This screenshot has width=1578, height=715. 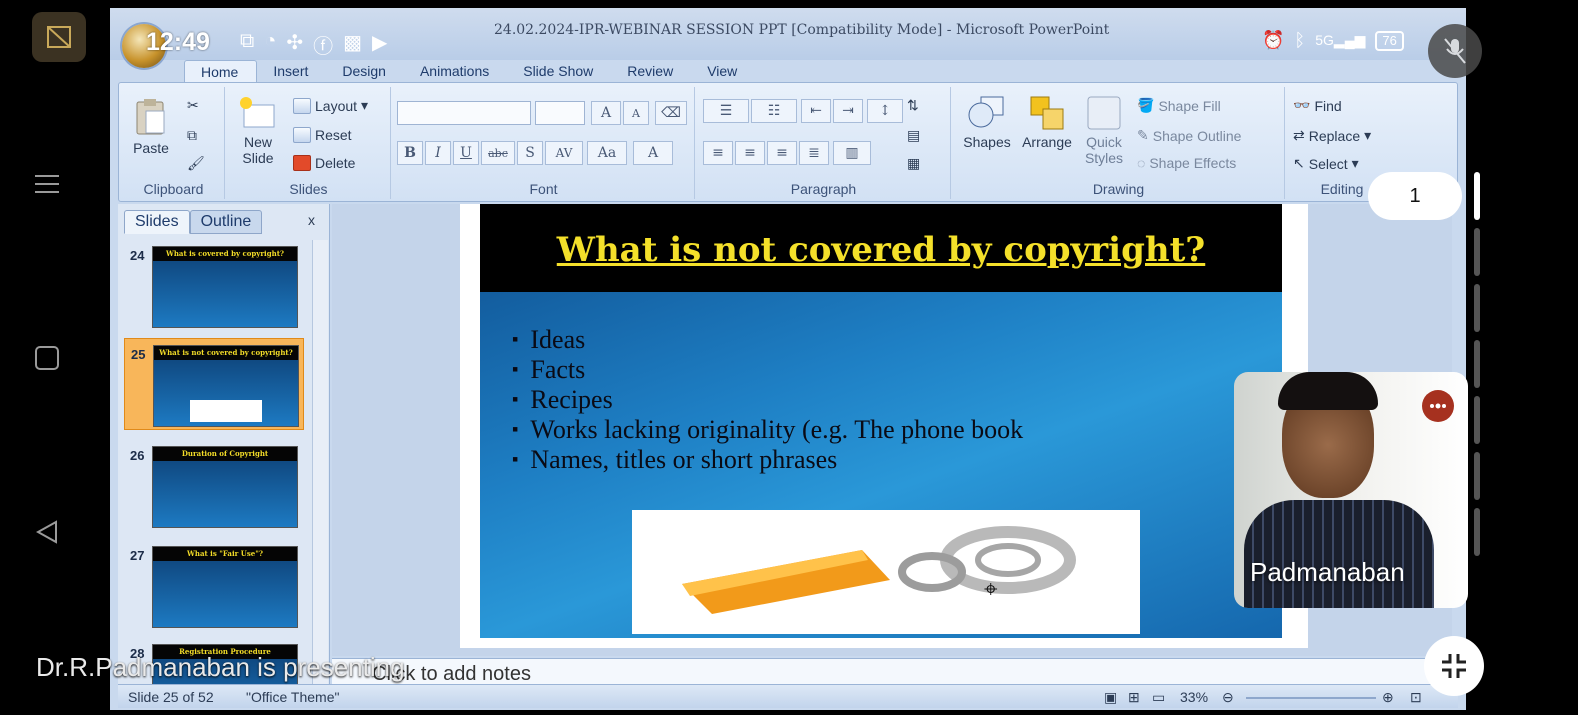 I want to click on line-spacing-icon: ↕, so click(x=885, y=111).